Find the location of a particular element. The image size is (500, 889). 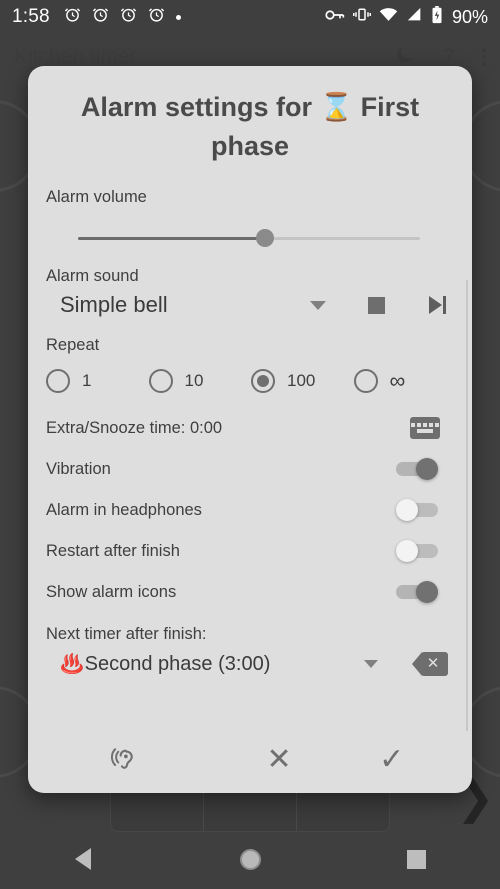

repeat-option-100: 100 is located at coordinates (302, 381).